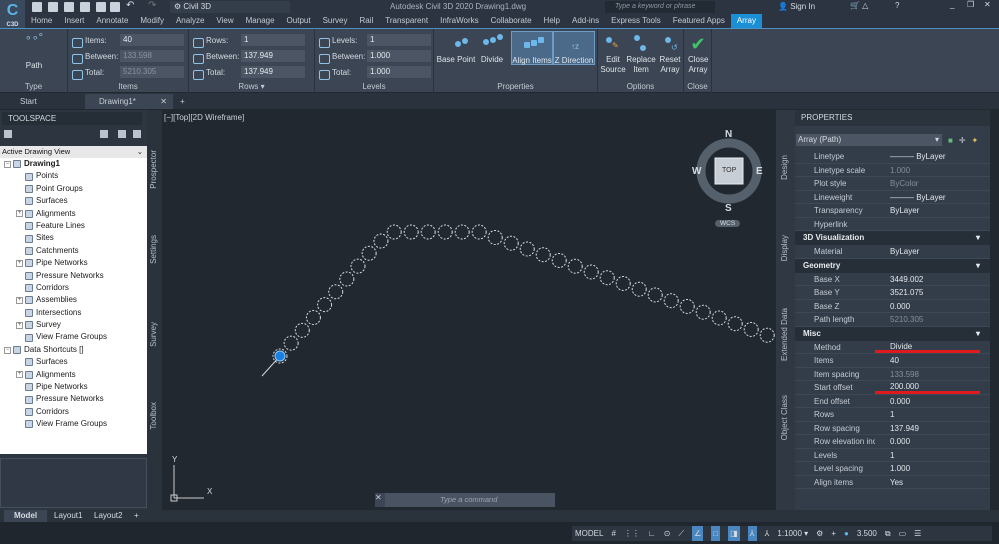 The image size is (999, 544). Describe the element at coordinates (73, 375) in the screenshot. I see `tree-item: + Alignments` at that location.